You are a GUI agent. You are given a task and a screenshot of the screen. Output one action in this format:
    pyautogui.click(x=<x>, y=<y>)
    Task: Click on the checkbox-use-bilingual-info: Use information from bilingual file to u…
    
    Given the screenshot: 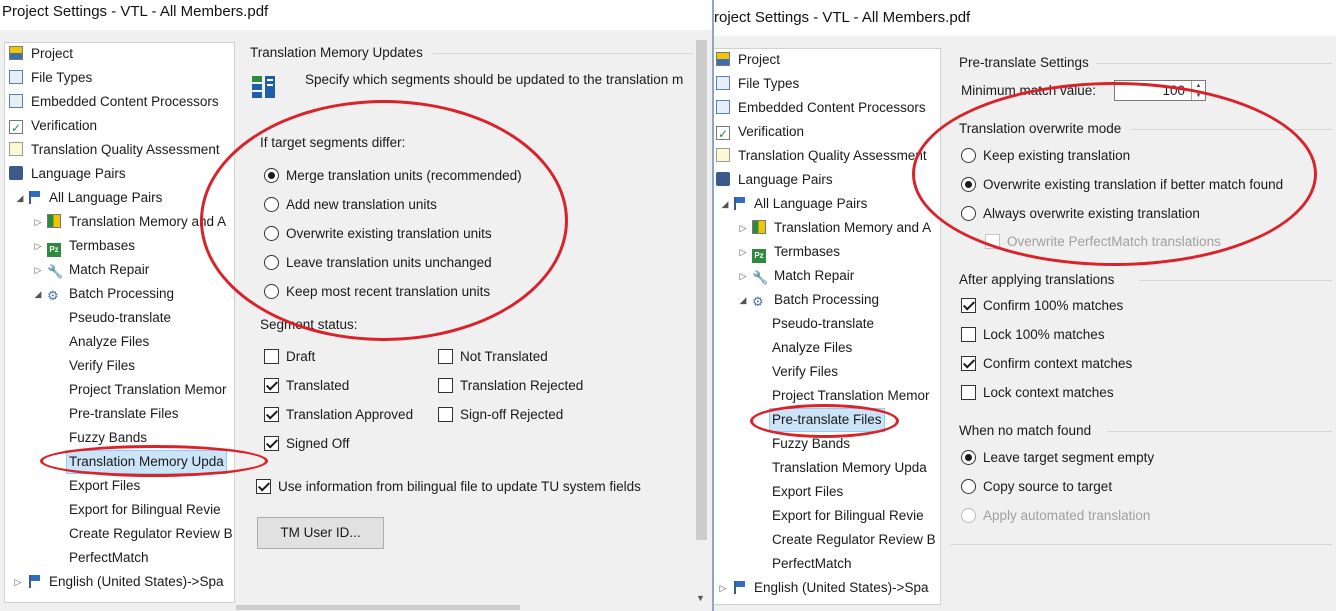 What is the action you would take?
    pyautogui.click(x=448, y=487)
    